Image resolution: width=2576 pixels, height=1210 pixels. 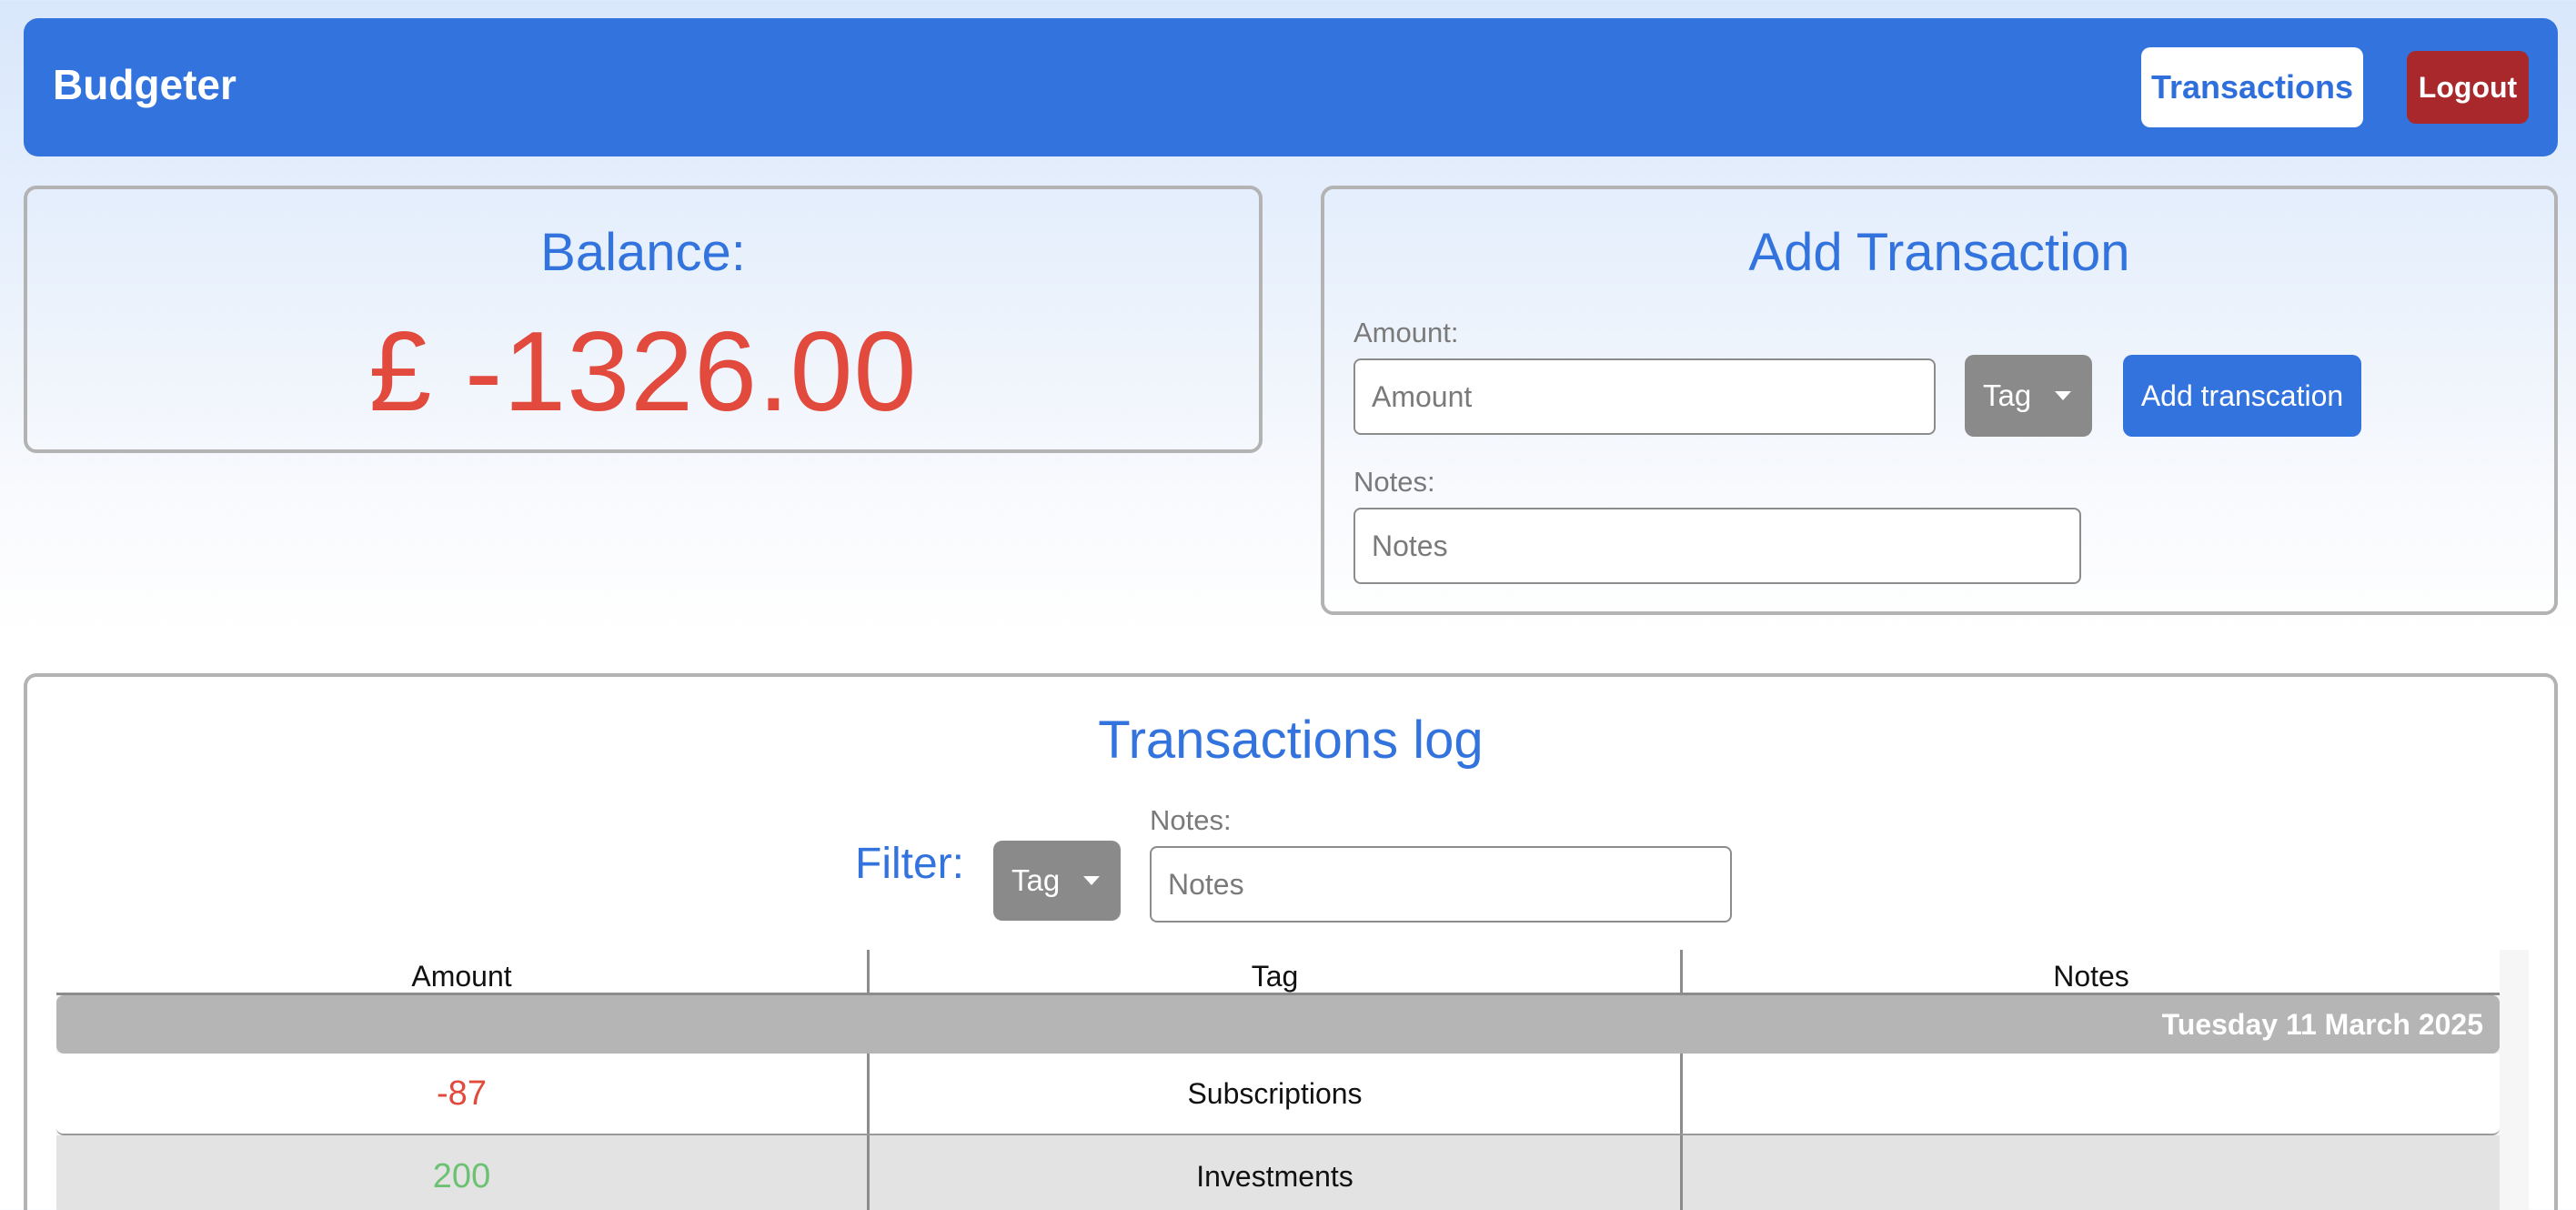 I want to click on column-header-tag: Tag, so click(x=1276, y=972).